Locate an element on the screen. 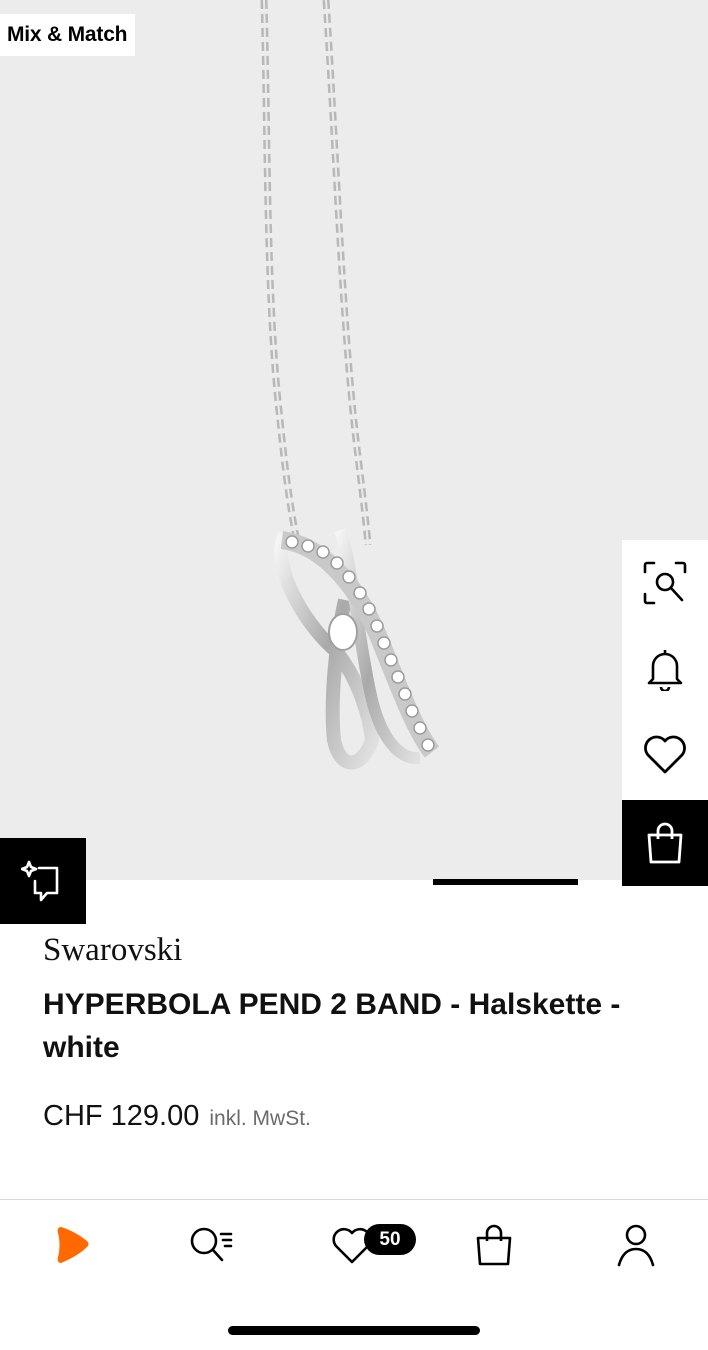 The image size is (708, 1350). zalando-home-icon is located at coordinates (73, 1245).